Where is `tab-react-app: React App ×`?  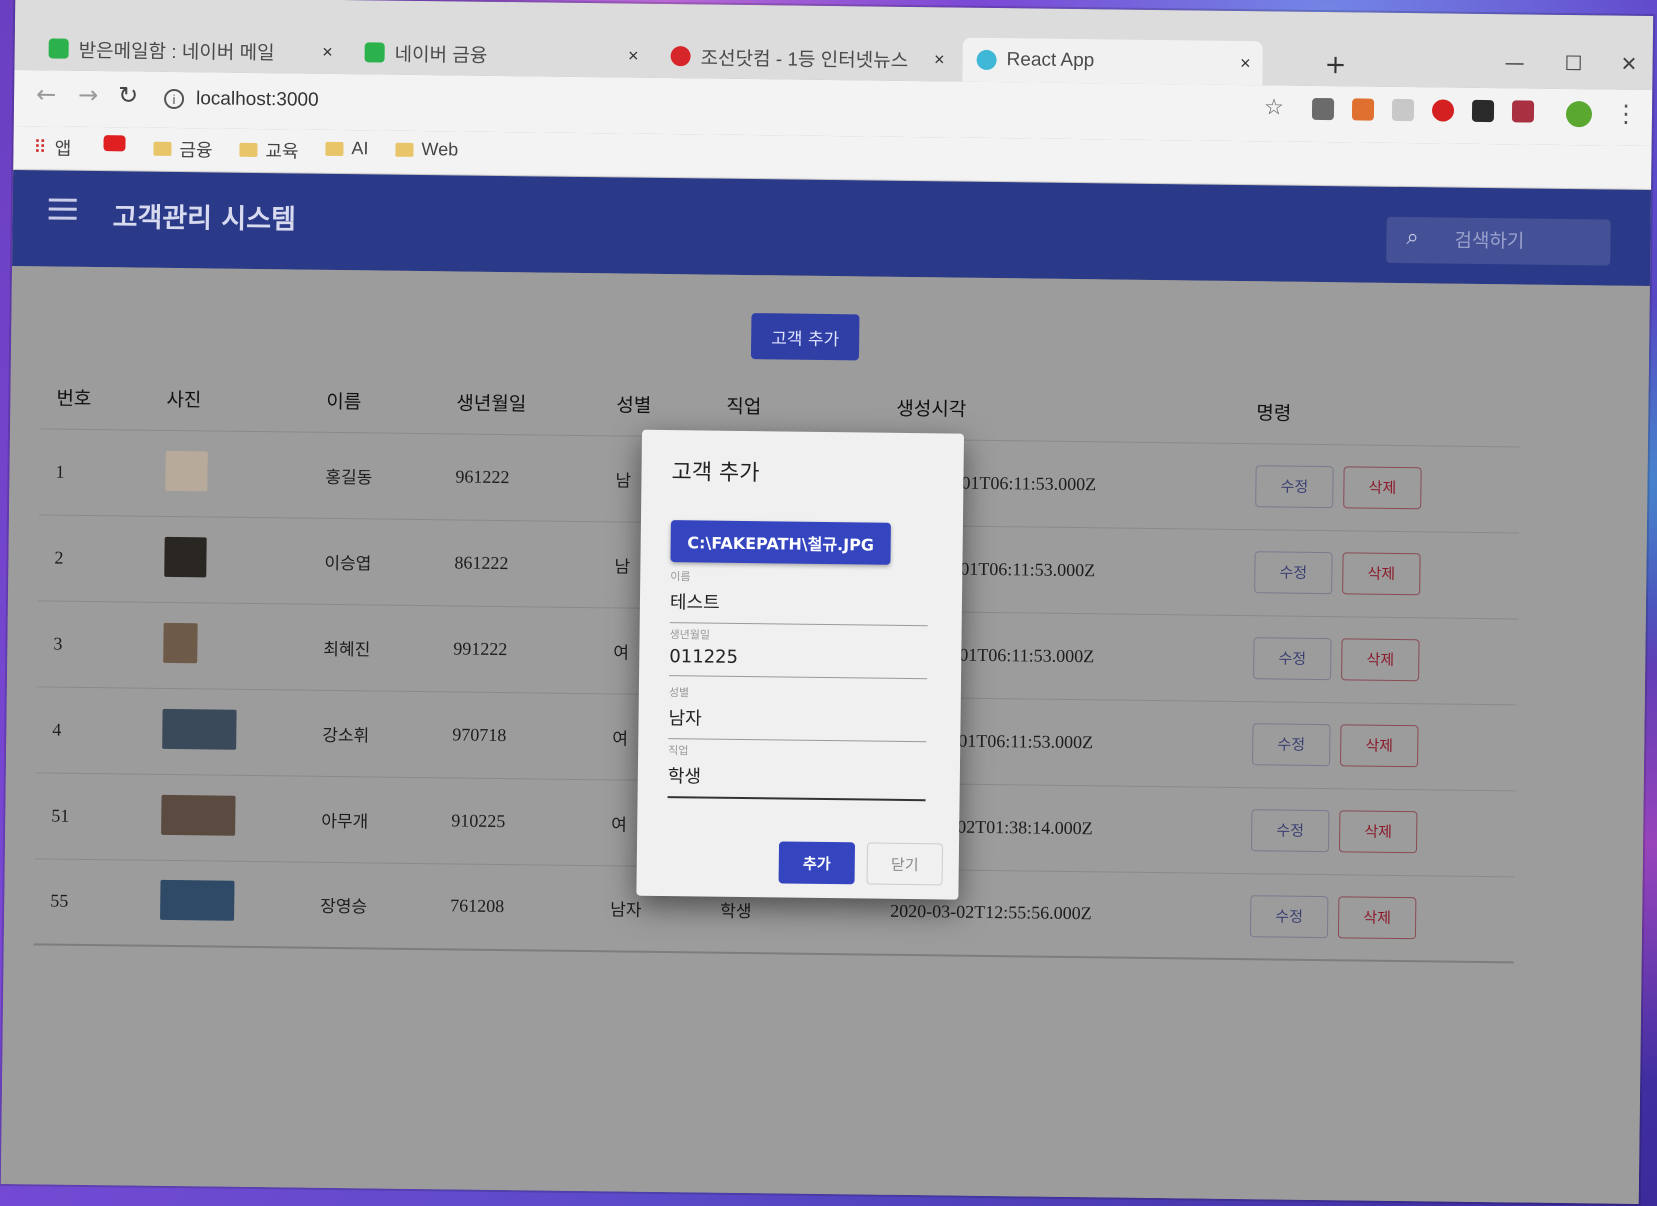 tab-react-app: React App × is located at coordinates (1112, 61).